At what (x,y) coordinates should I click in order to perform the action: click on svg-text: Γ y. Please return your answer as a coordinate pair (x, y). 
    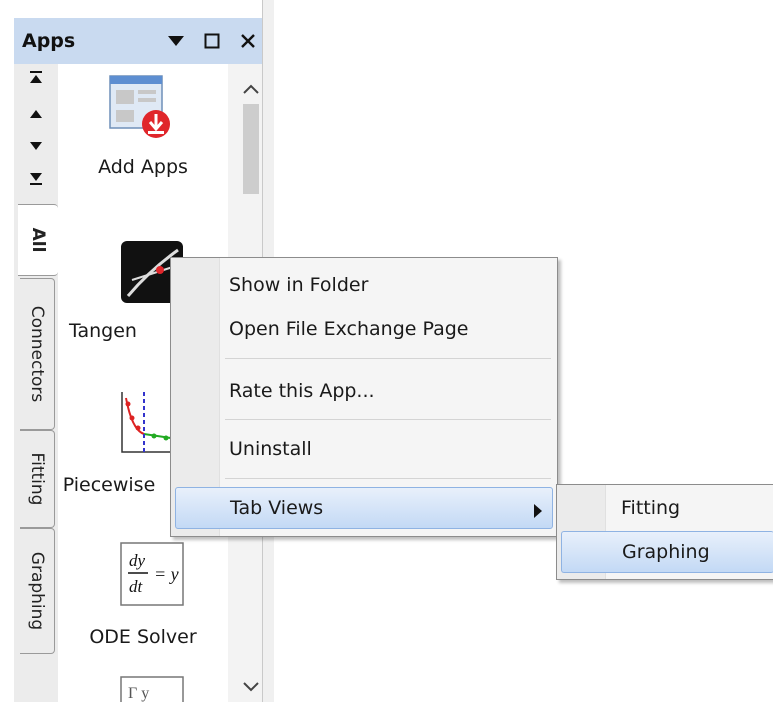
    Looking at the image, I should click on (138, 693).